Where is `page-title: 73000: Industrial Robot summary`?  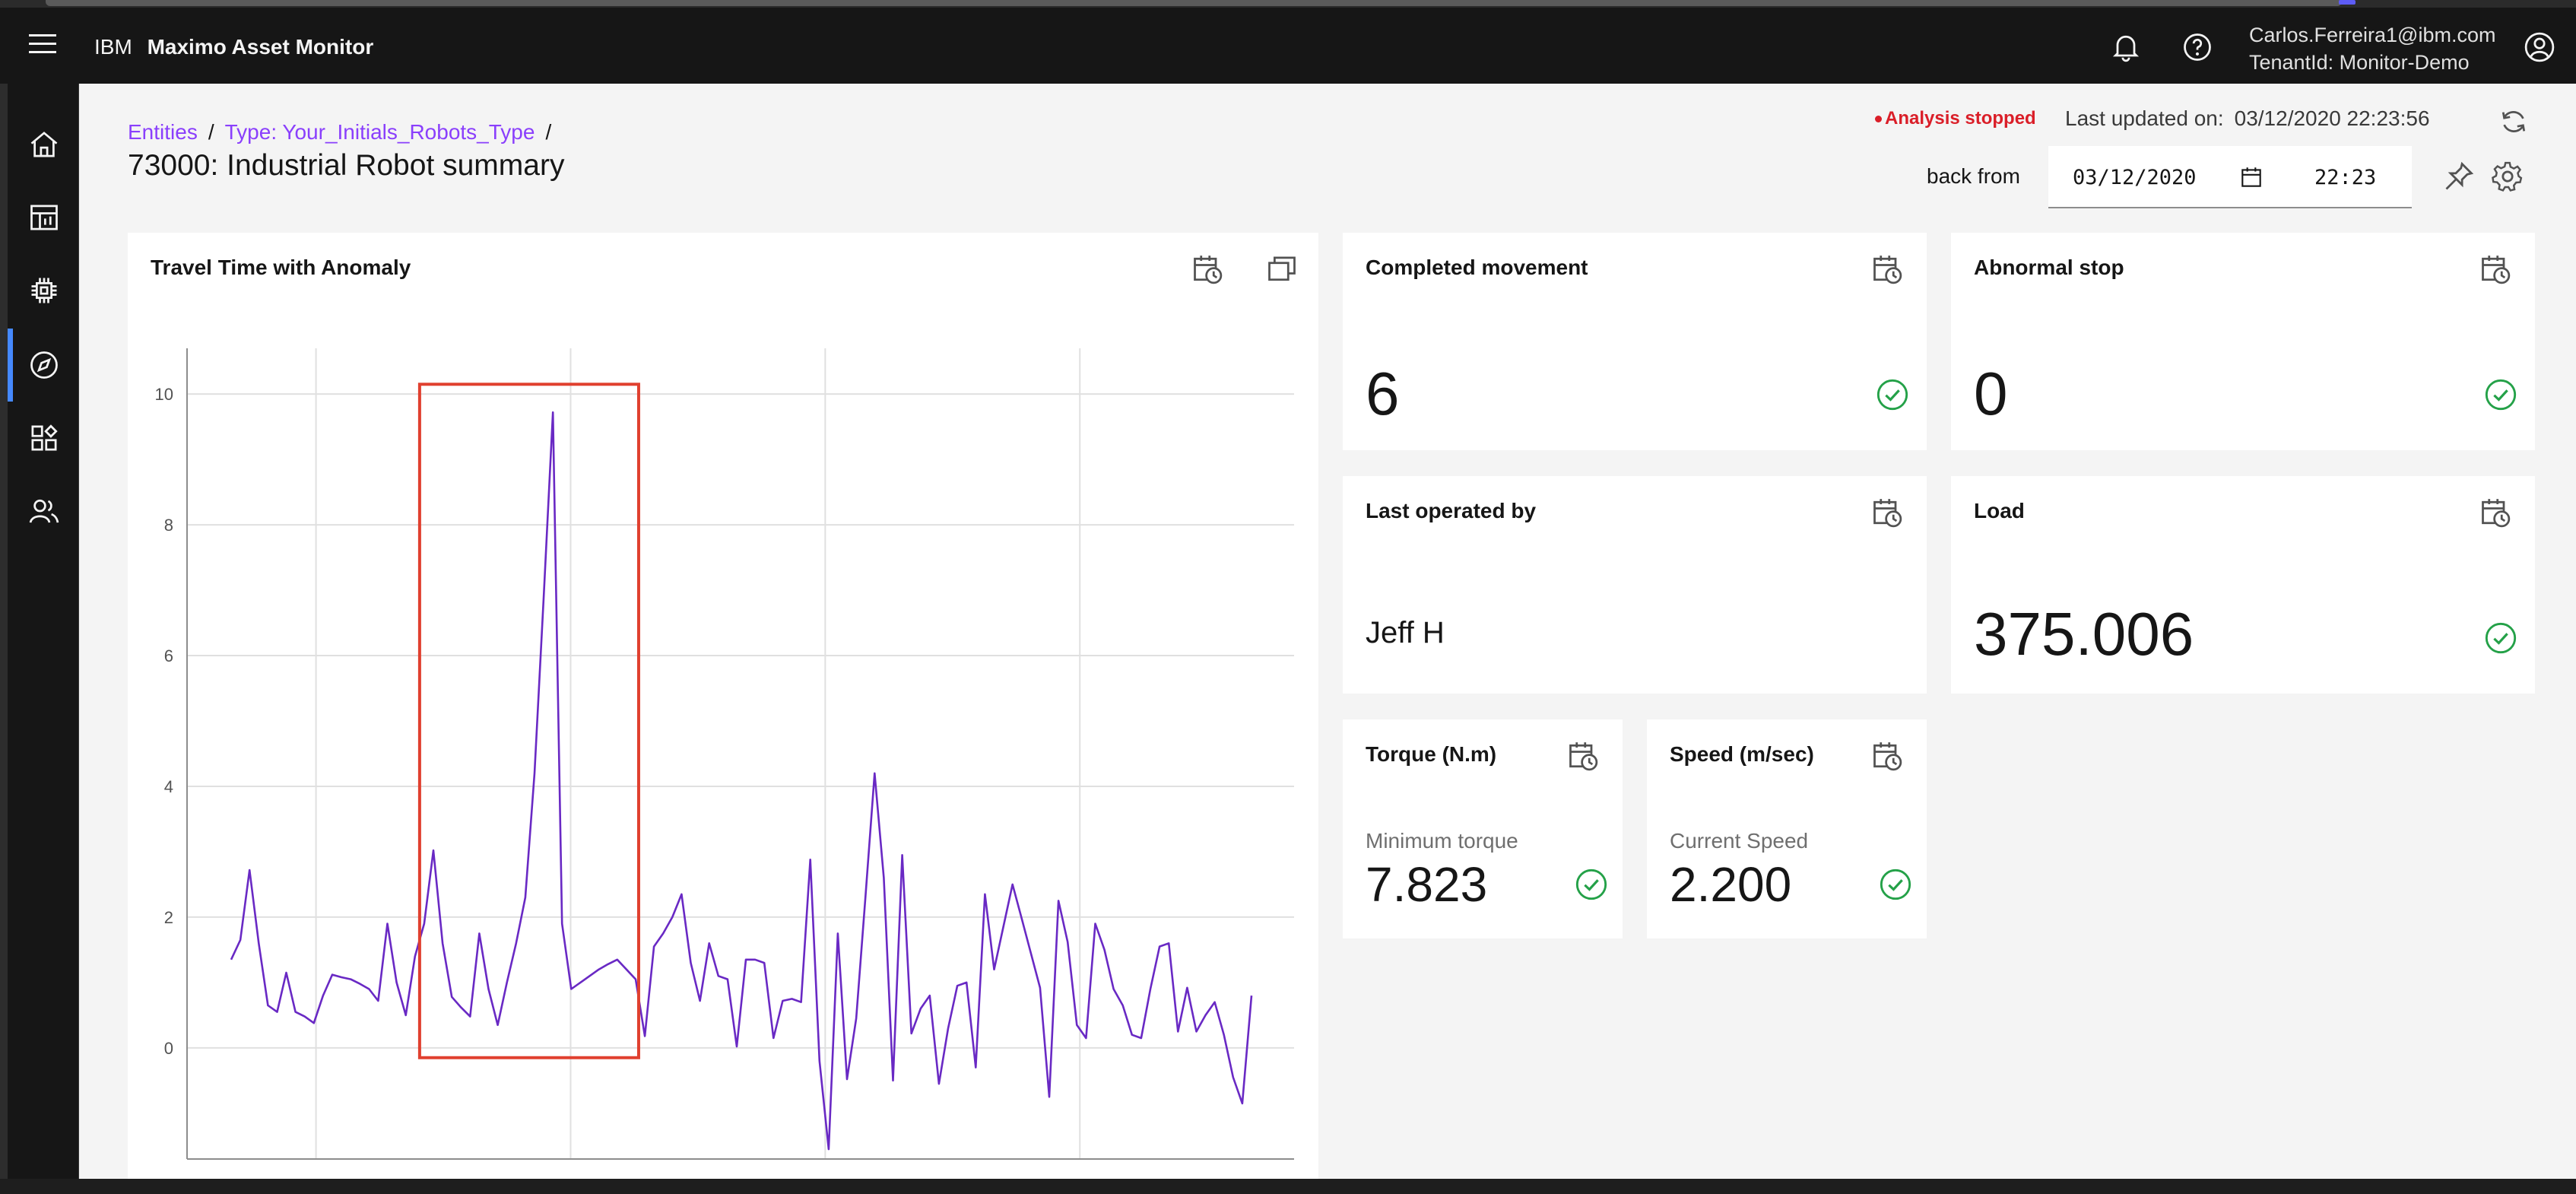
page-title: 73000: Industrial Robot summary is located at coordinates (347, 166).